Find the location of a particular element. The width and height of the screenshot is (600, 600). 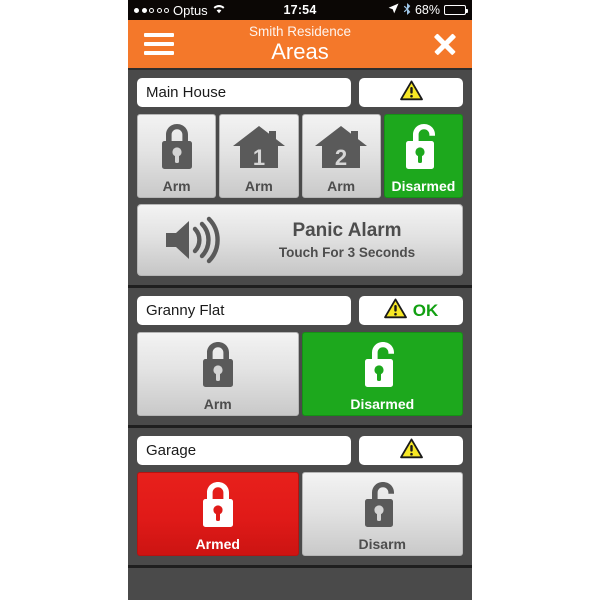

area-header-row: Granny Flat OK is located at coordinates (300, 310).